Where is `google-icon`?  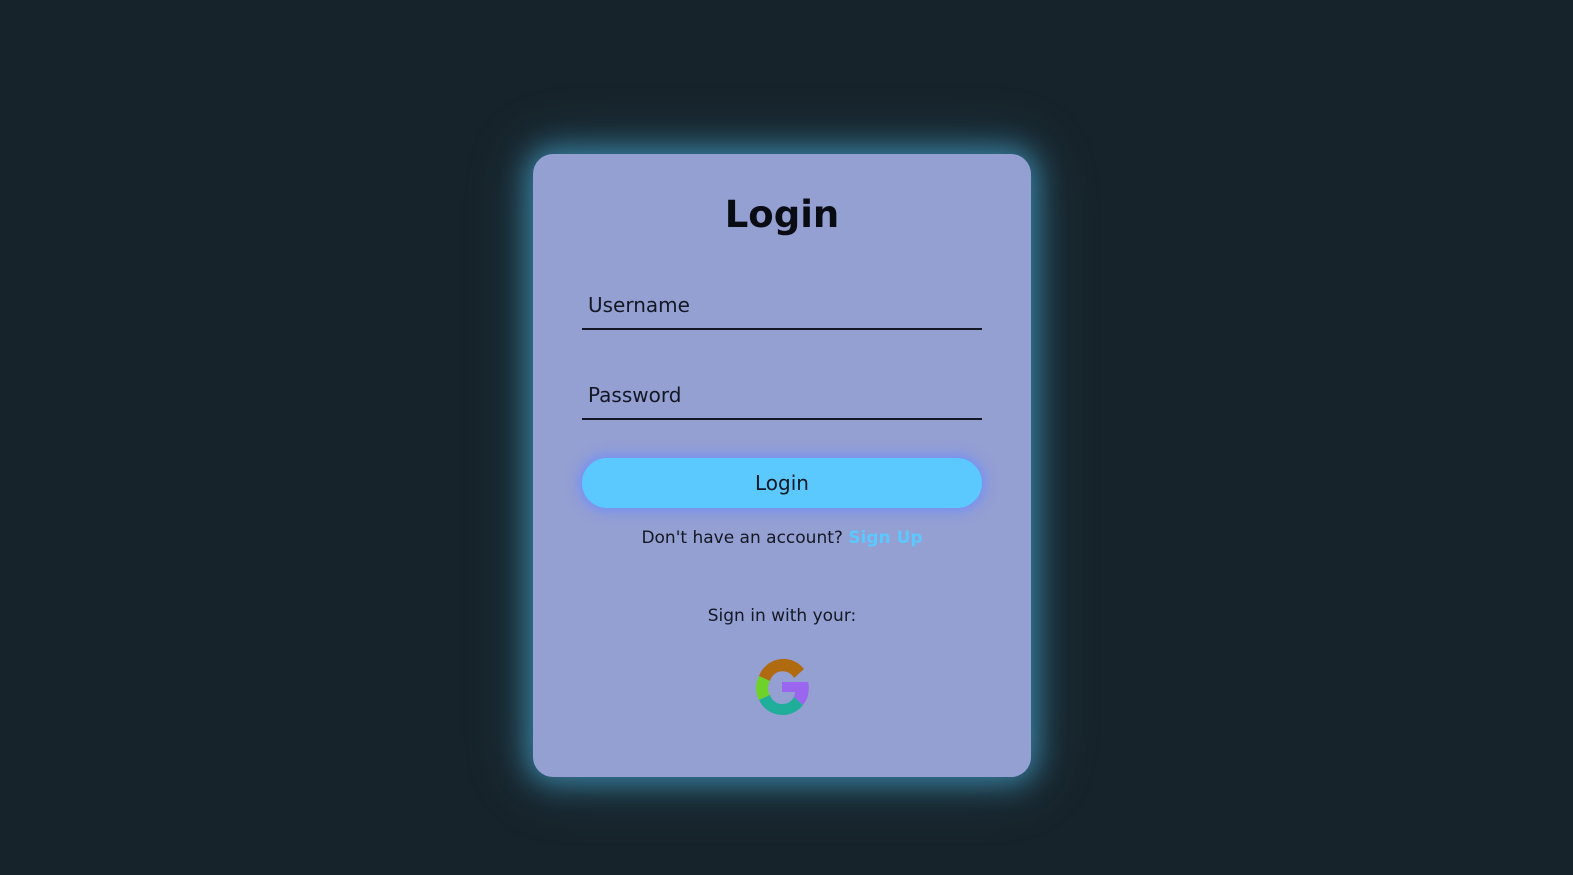 google-icon is located at coordinates (782, 686).